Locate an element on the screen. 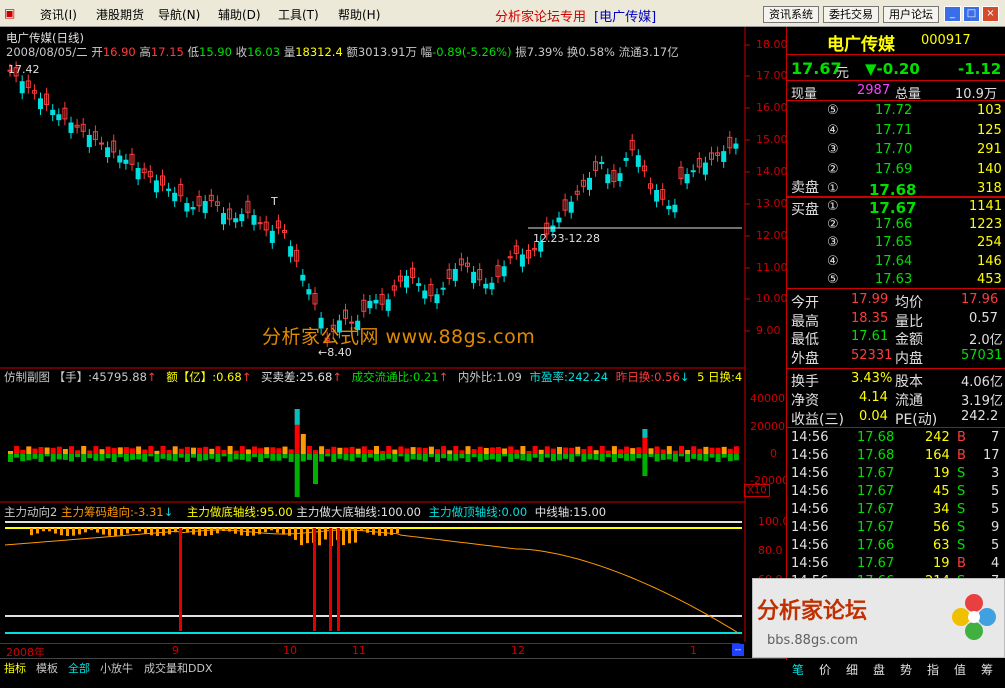 The image size is (1005, 688). minimize-button: _ is located at coordinates (952, 14).